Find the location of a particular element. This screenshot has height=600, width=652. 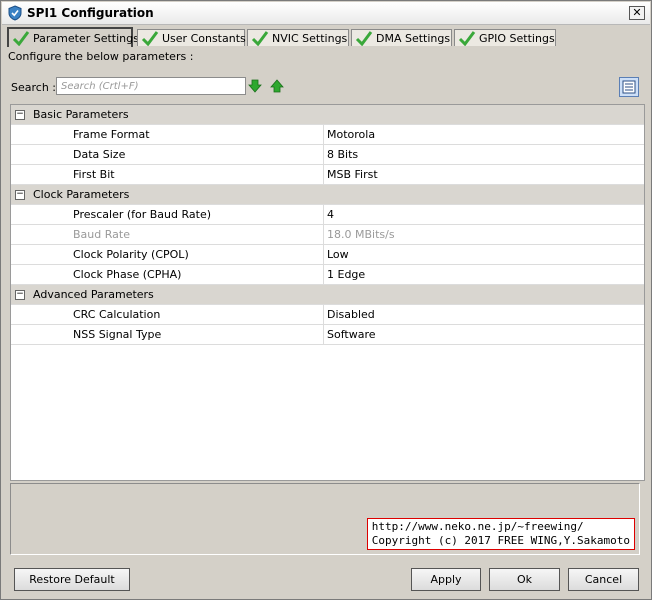

cancel-button: Cancel is located at coordinates (603, 579).